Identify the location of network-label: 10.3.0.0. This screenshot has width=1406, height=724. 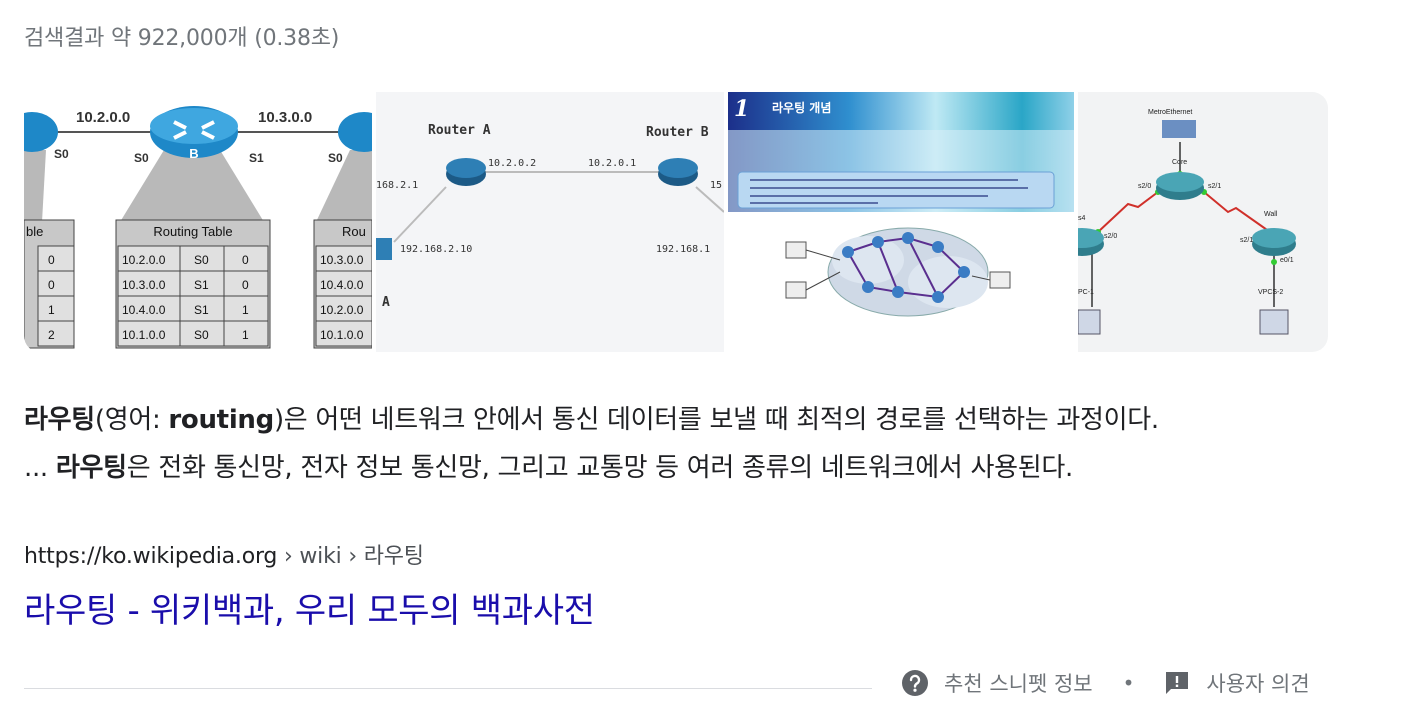
(285, 117).